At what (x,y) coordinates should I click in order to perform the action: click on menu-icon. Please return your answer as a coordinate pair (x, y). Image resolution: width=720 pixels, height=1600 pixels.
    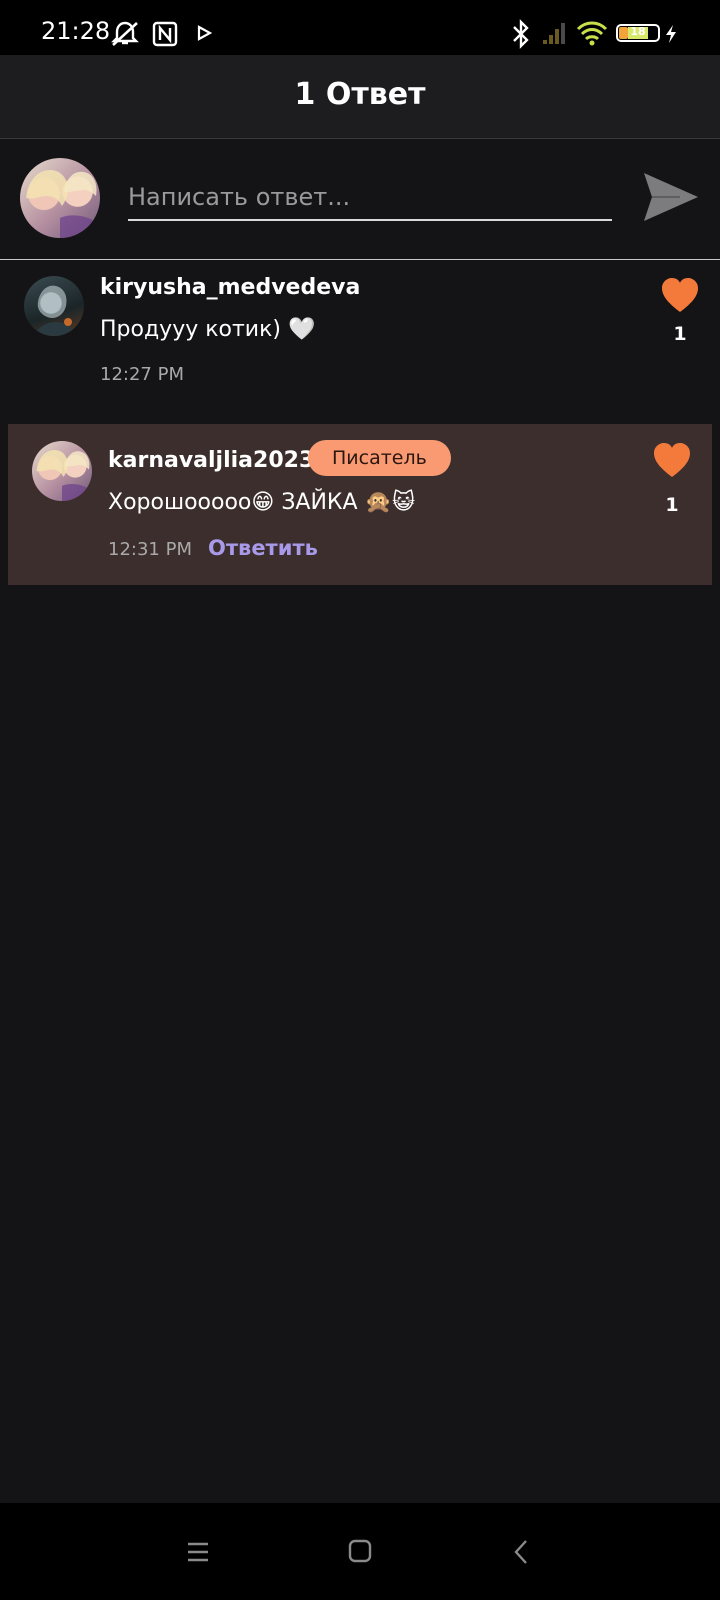
    Looking at the image, I should click on (198, 1552).